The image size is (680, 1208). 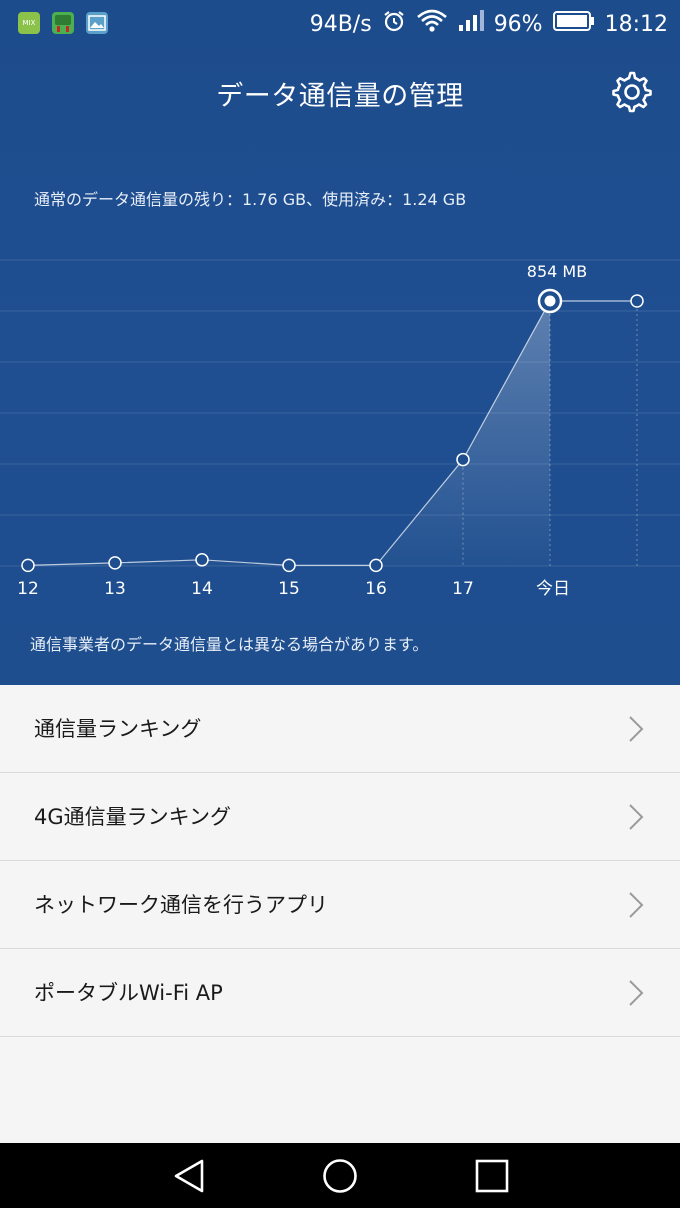 I want to click on network-speed: 94B/s, so click(x=340, y=24).